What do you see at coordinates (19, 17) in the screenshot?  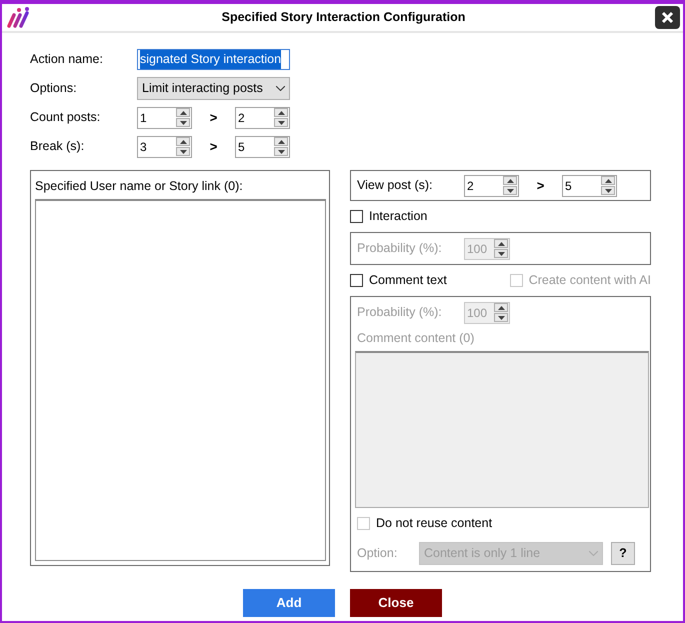 I see `logo-icon` at bounding box center [19, 17].